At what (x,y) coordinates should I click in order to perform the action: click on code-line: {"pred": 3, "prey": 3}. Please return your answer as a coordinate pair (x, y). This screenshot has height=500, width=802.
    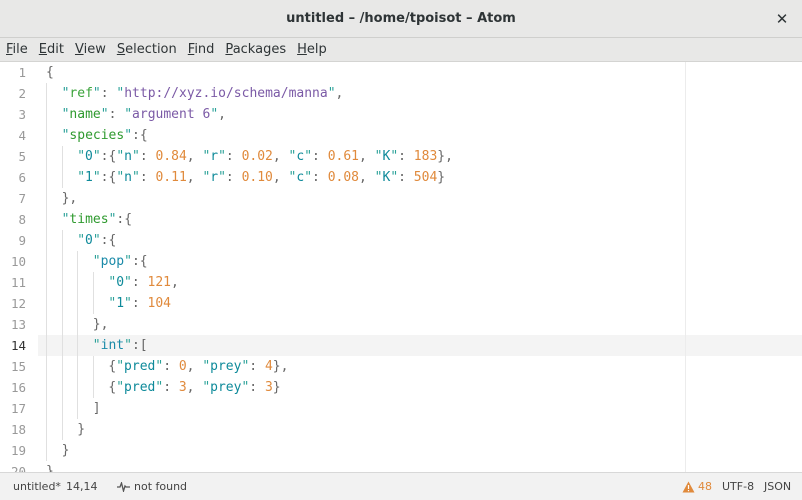
    Looking at the image, I should click on (194, 387).